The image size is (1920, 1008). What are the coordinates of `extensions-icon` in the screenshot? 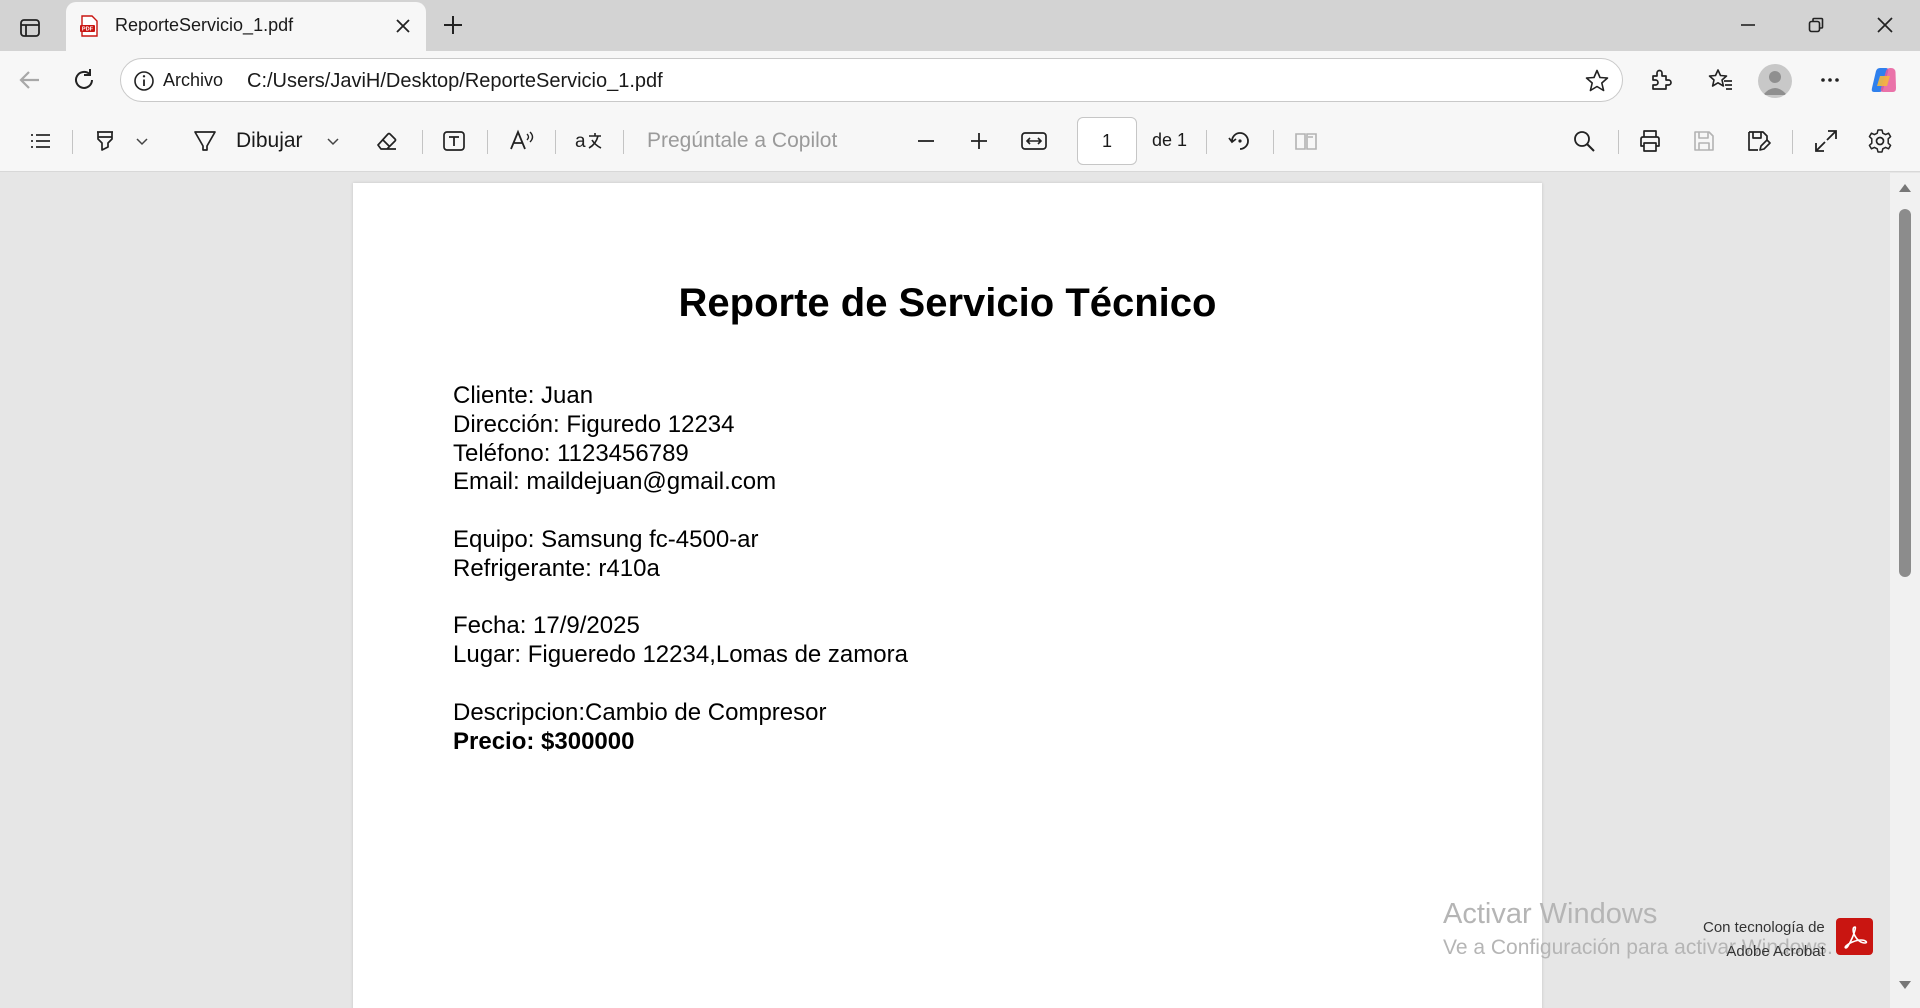 It's located at (1661, 80).